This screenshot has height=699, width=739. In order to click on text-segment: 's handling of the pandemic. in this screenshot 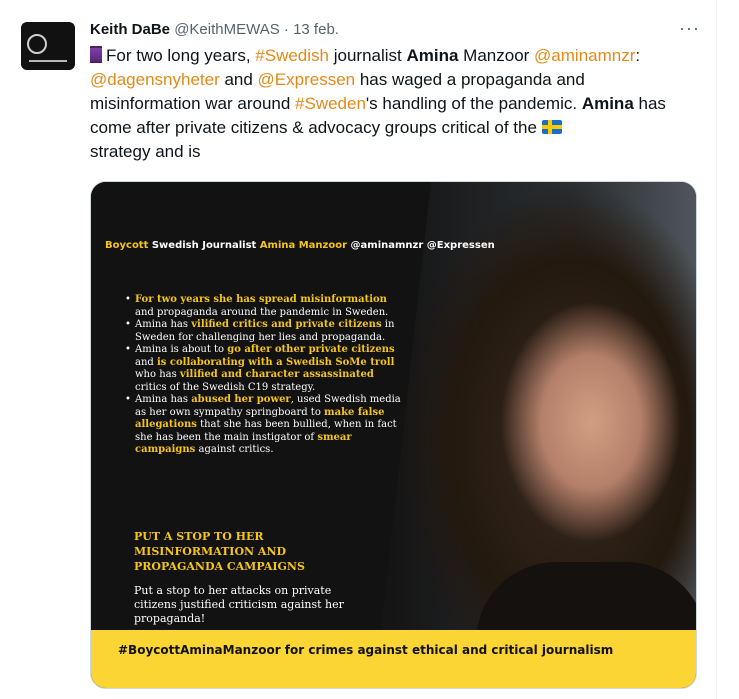, I will do `click(473, 103)`.